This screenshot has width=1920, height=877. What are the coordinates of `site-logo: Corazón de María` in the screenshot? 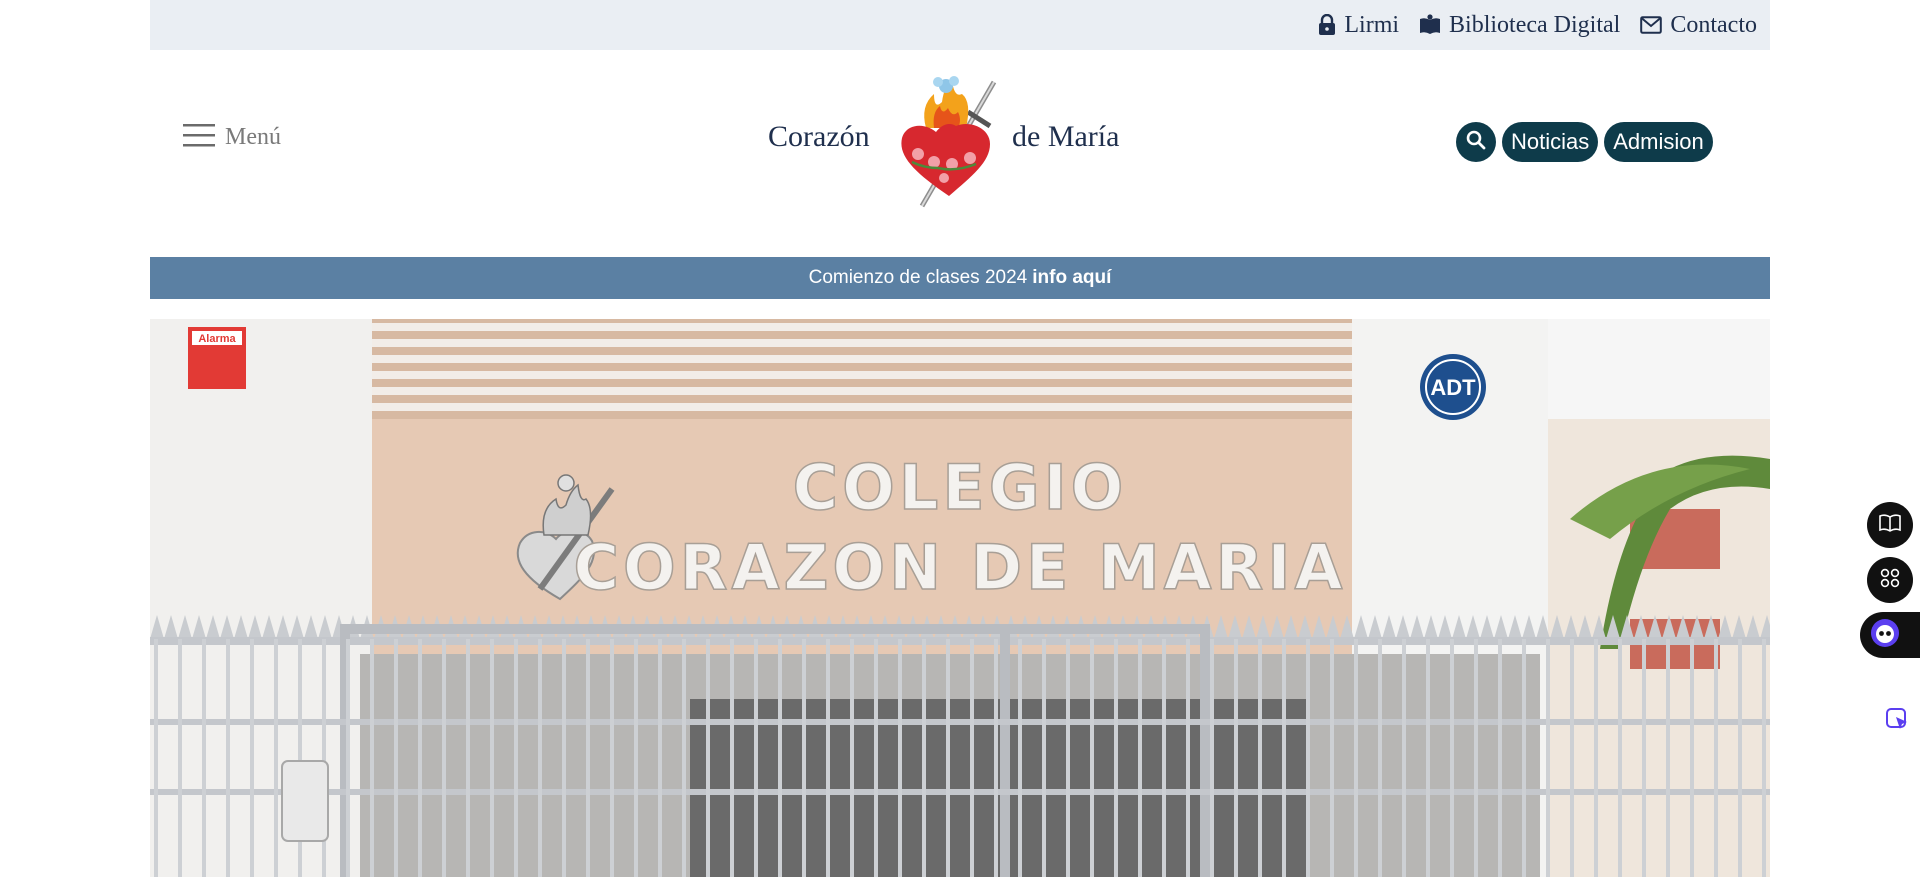 It's located at (963, 142).